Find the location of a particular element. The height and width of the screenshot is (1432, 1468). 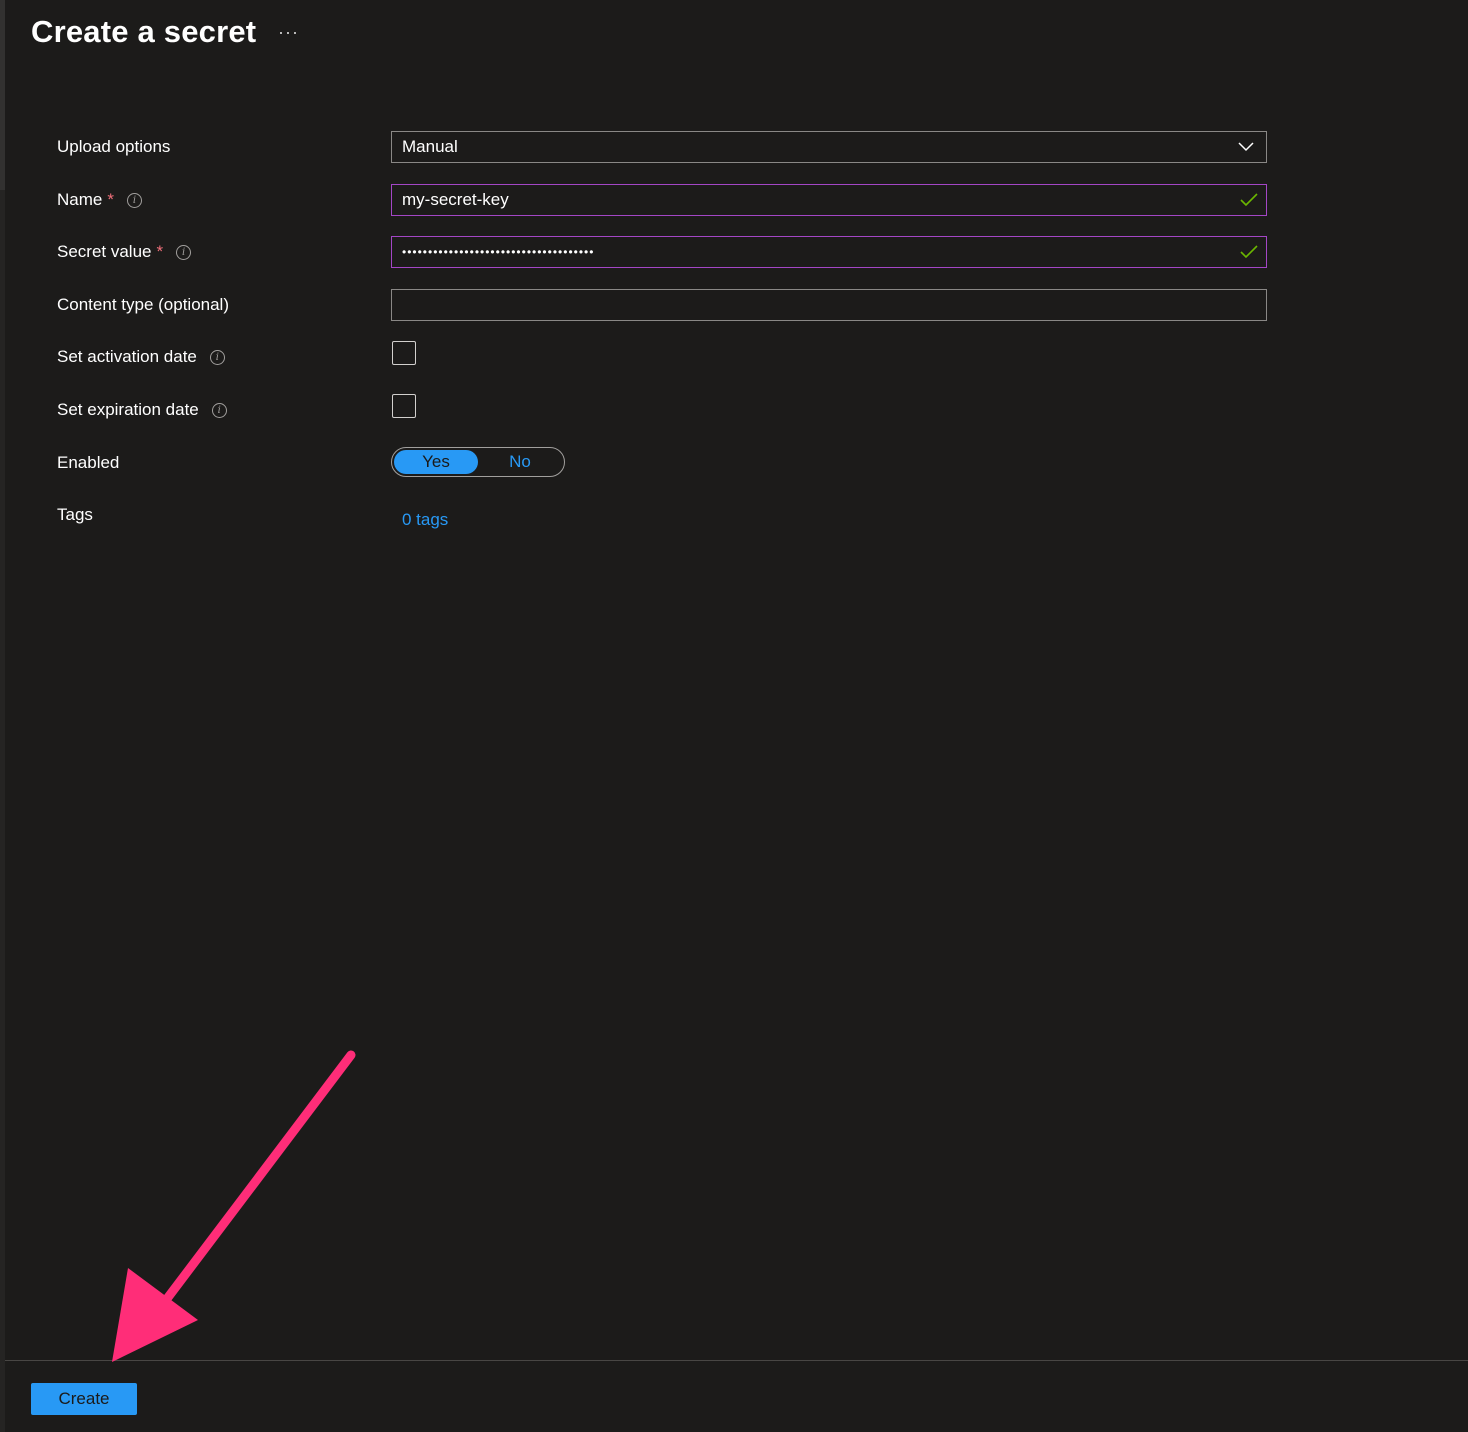

name-field: my-secret-key is located at coordinates (829, 200).